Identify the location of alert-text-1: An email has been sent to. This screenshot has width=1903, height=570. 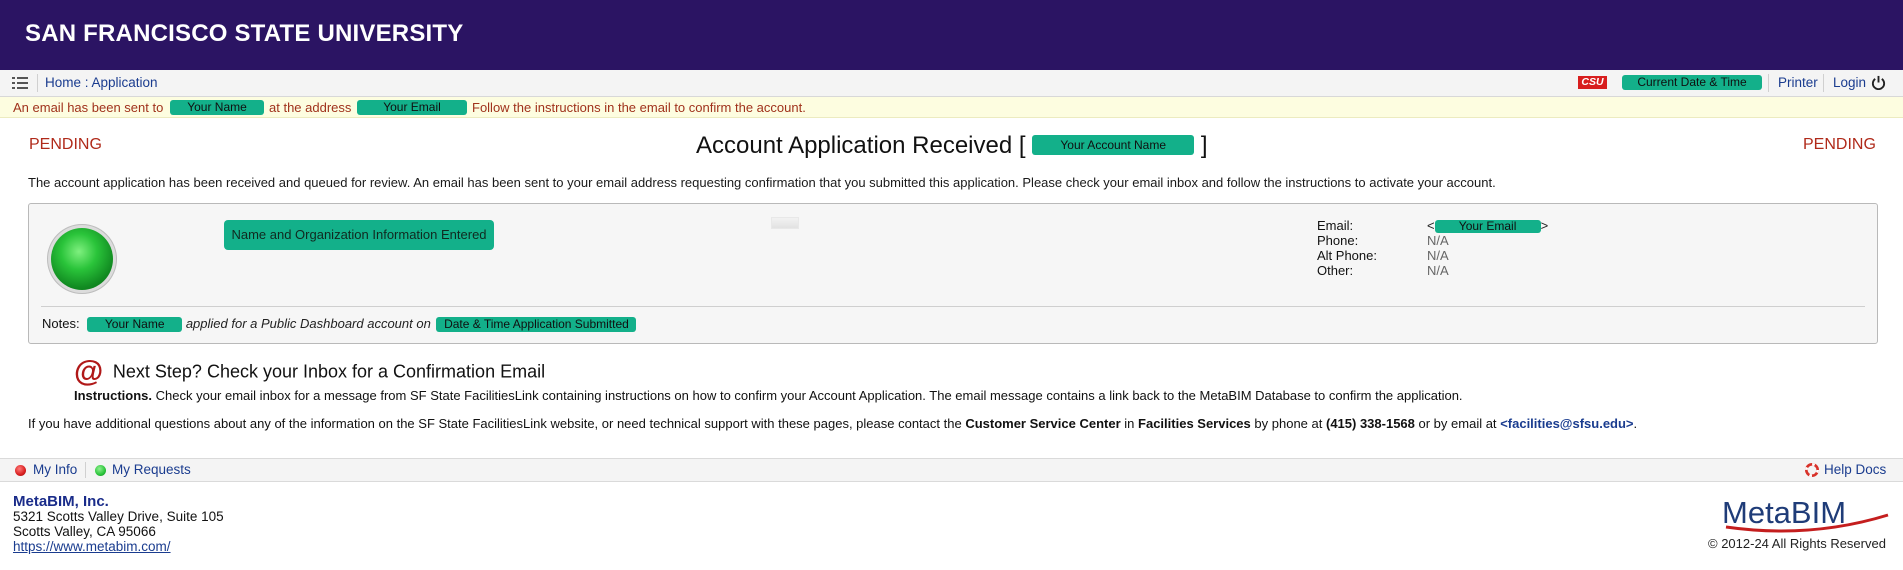
(88, 107).